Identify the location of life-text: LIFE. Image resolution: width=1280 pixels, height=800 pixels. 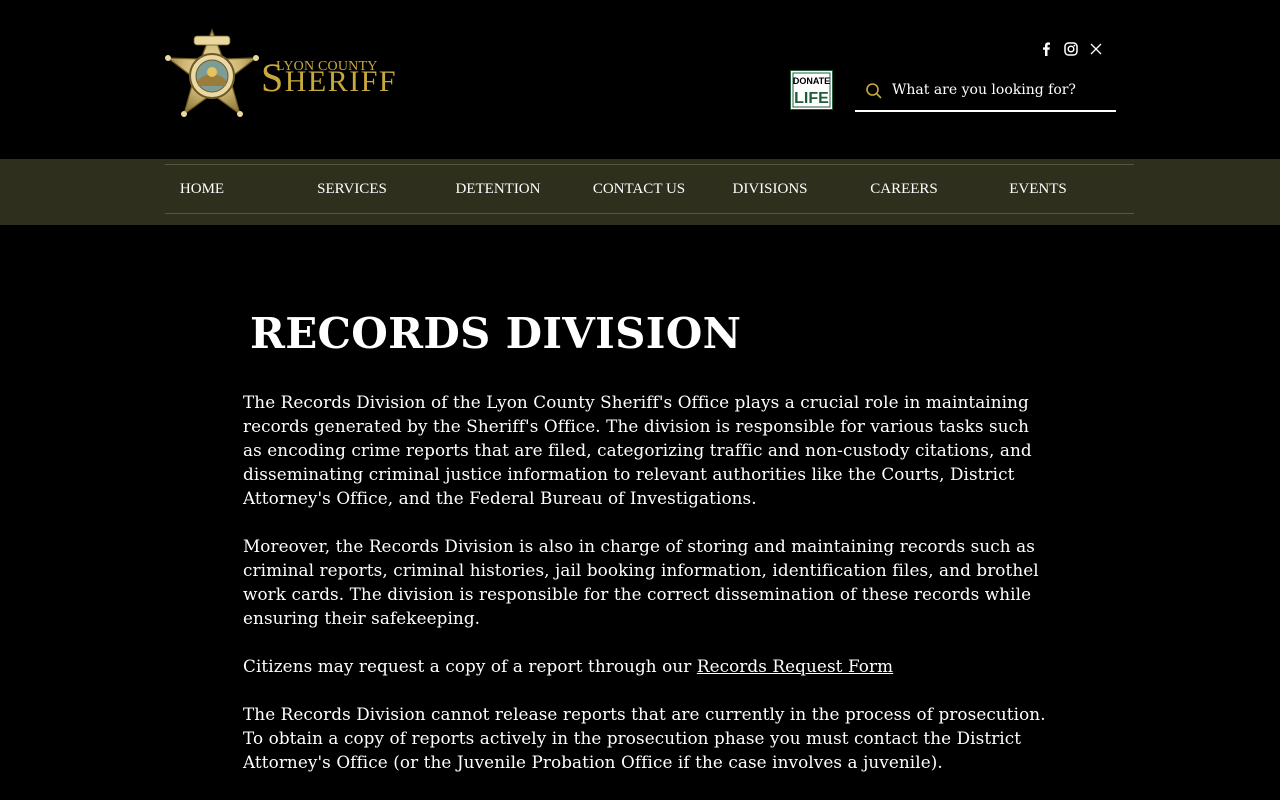
(811, 98).